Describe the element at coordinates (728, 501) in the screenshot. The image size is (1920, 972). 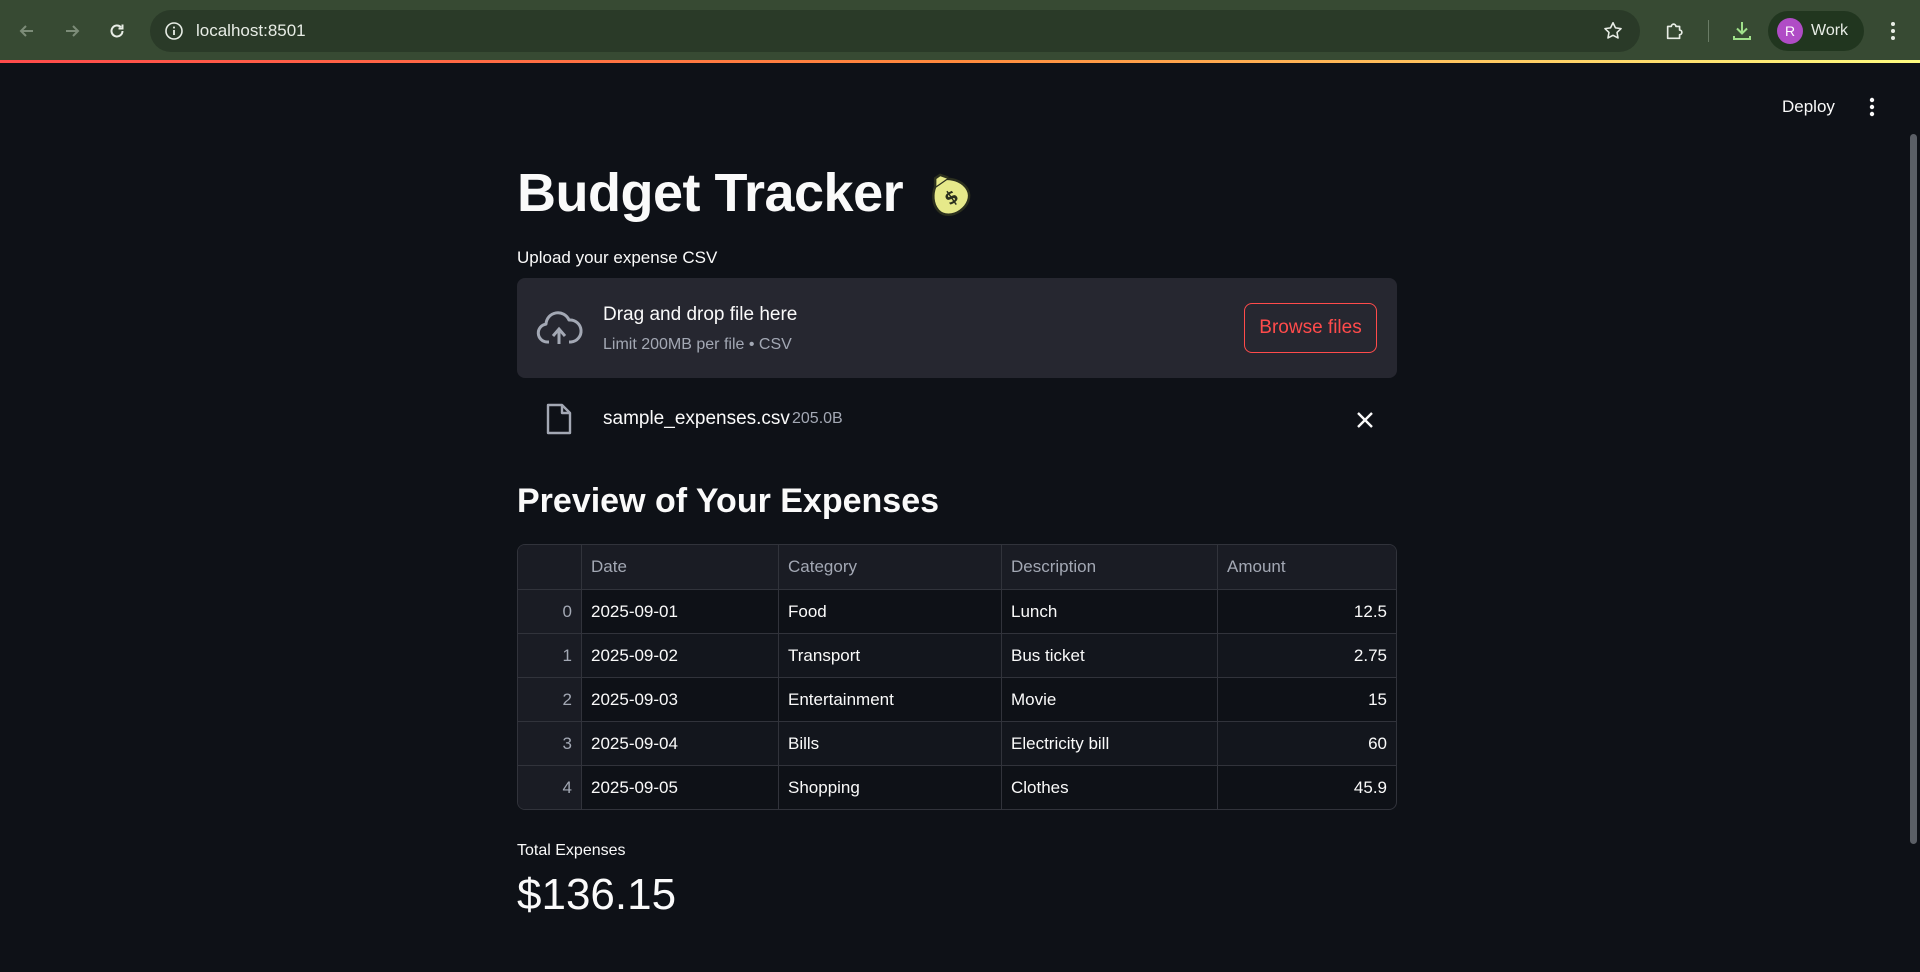
I see `preview-heading: Preview of Your Expenses` at that location.